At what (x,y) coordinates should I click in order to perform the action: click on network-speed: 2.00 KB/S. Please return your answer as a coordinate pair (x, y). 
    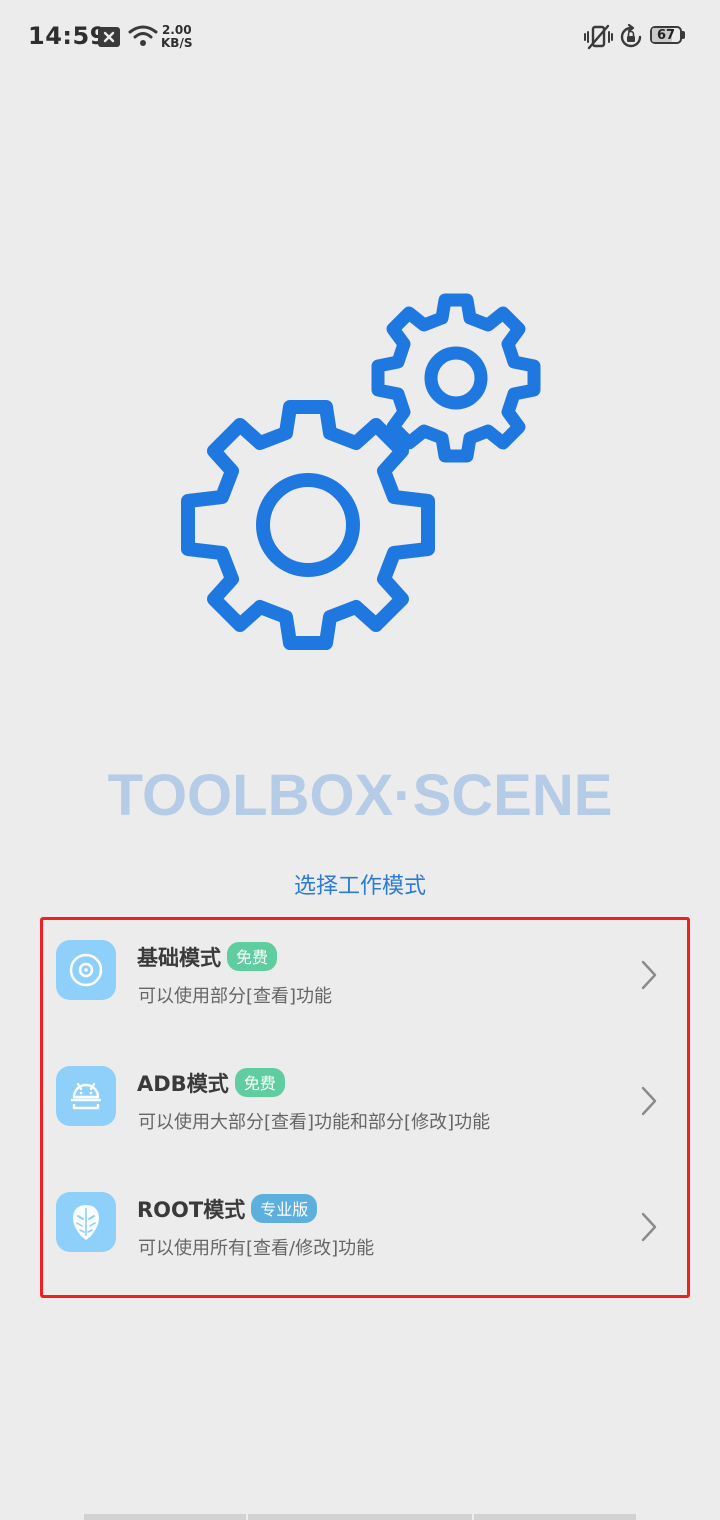
    Looking at the image, I should click on (176, 37).